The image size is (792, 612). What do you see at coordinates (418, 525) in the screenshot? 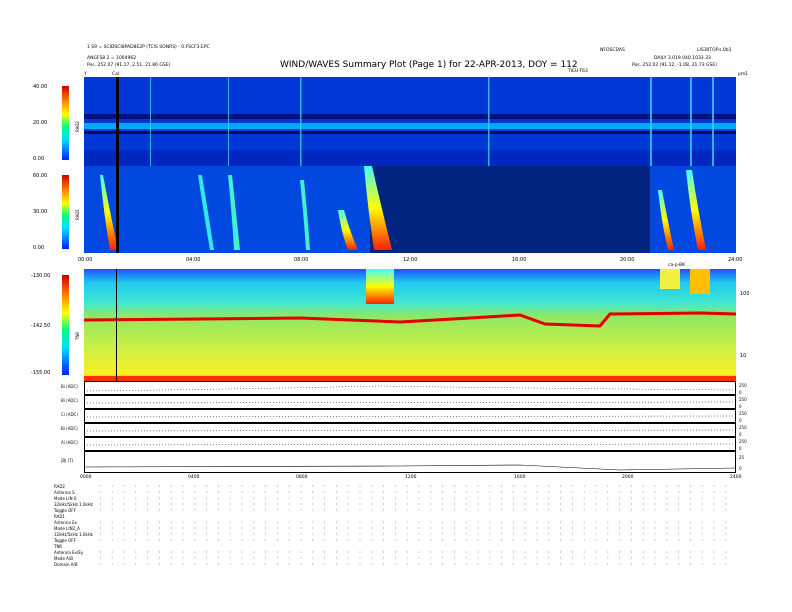
I see `footer-dot-rows` at bounding box center [418, 525].